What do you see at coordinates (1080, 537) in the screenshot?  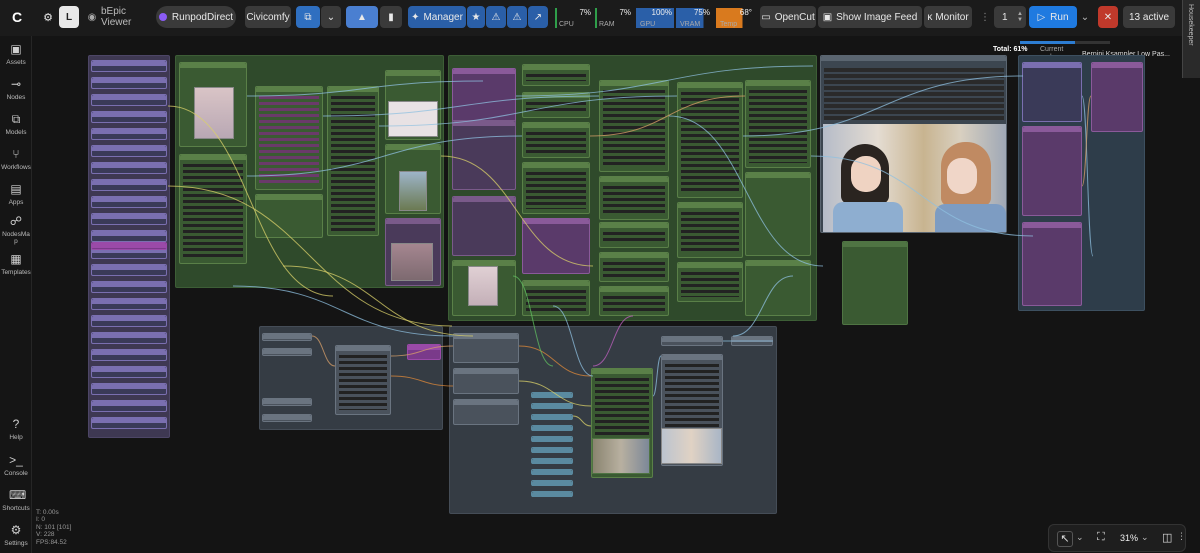 I see `tool-chevron-icon: ⌄` at bounding box center [1080, 537].